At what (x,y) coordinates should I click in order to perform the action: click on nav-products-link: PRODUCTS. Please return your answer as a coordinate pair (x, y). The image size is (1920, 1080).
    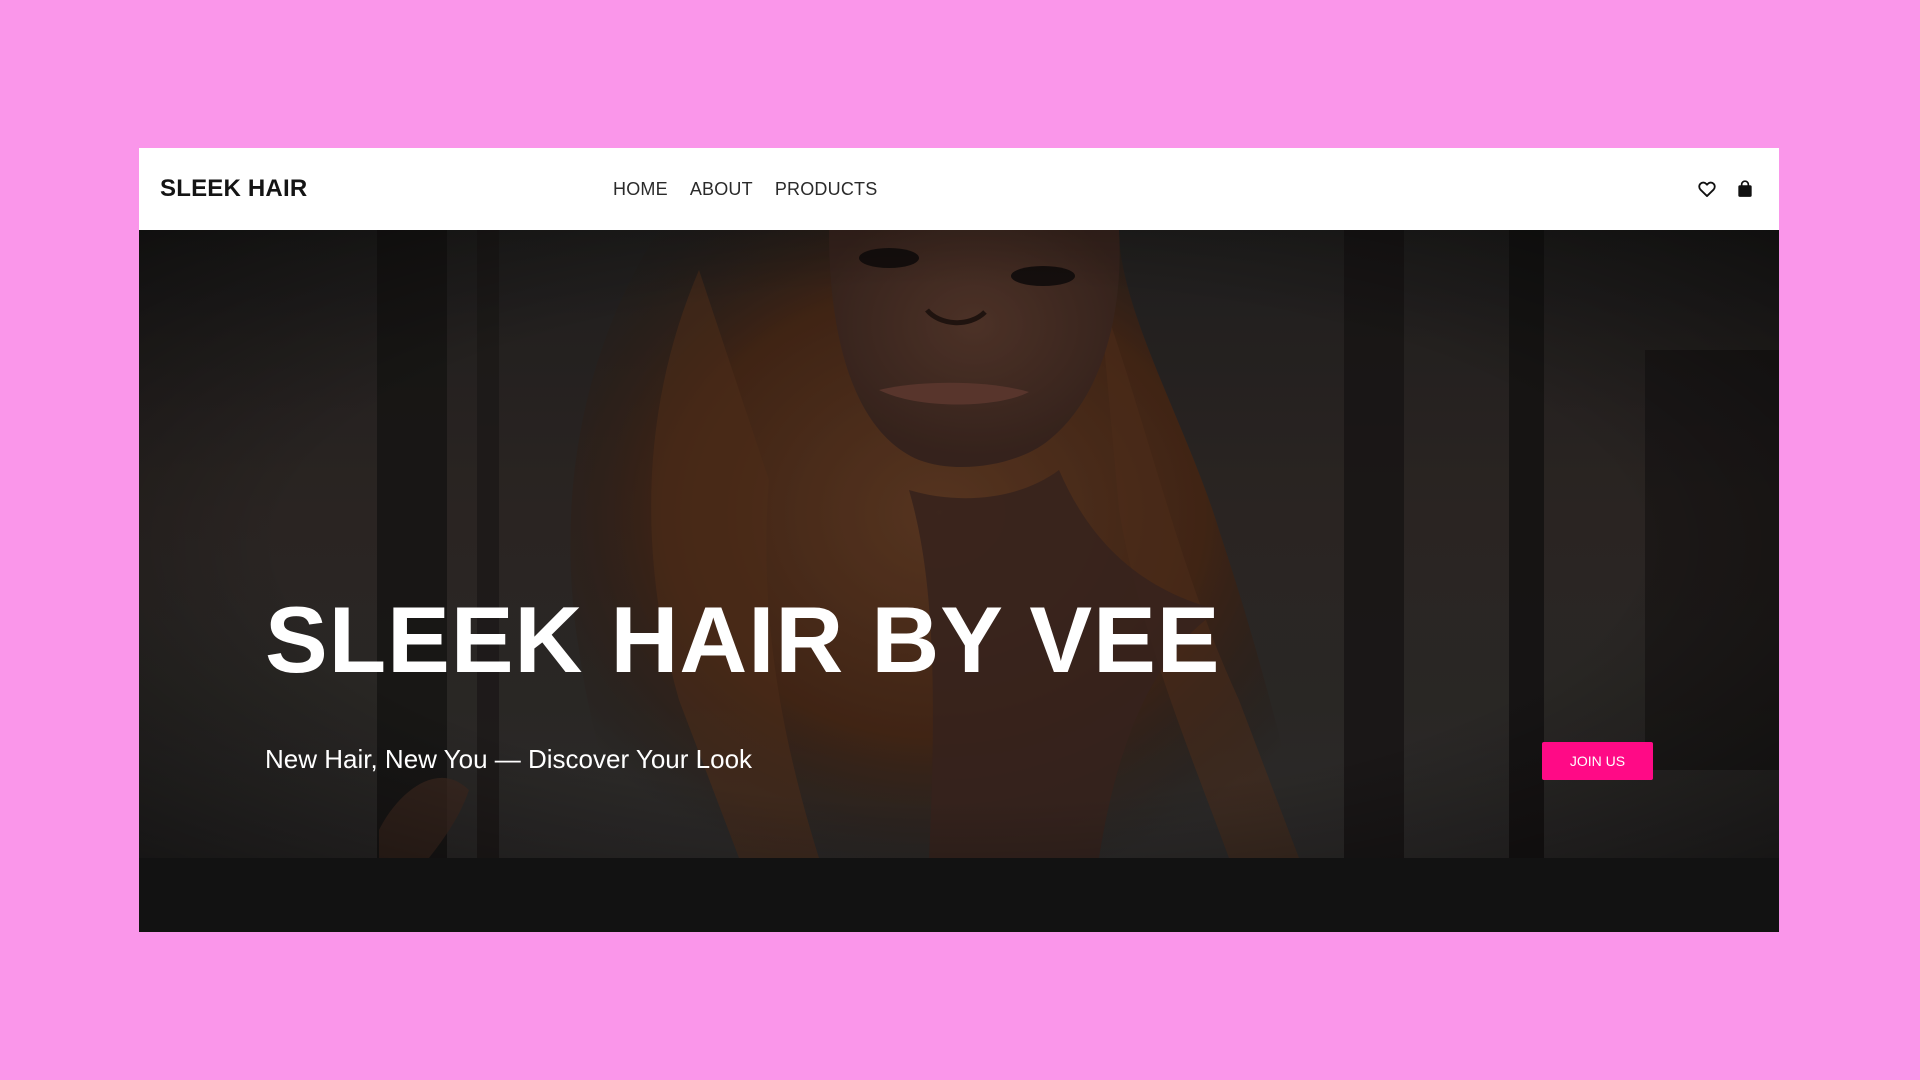
    Looking at the image, I should click on (826, 189).